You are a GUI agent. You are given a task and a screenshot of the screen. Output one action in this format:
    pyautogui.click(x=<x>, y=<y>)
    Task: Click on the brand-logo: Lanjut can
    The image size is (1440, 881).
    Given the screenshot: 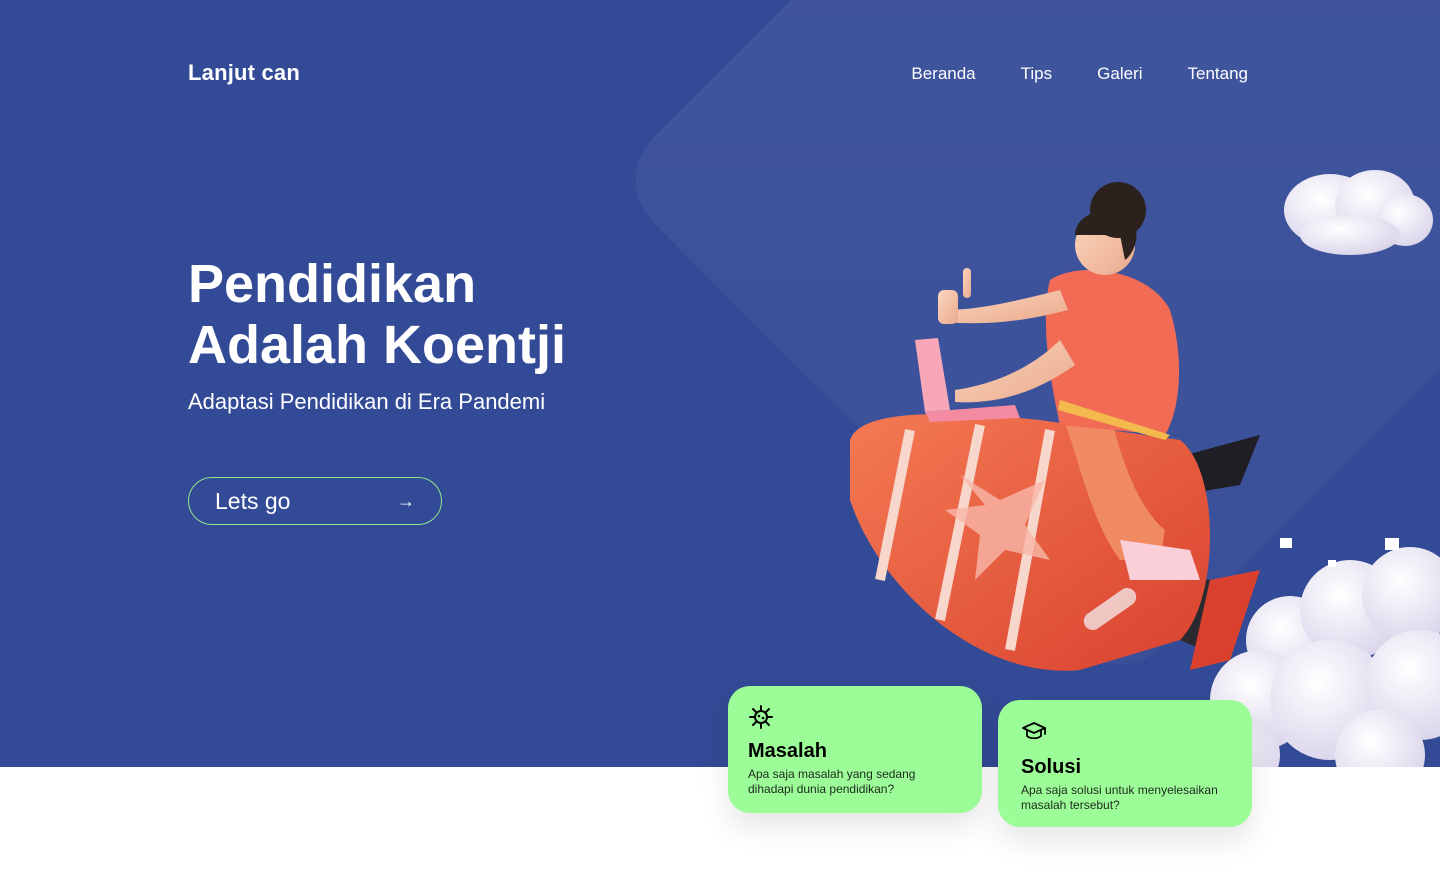 What is the action you would take?
    pyautogui.click(x=244, y=73)
    